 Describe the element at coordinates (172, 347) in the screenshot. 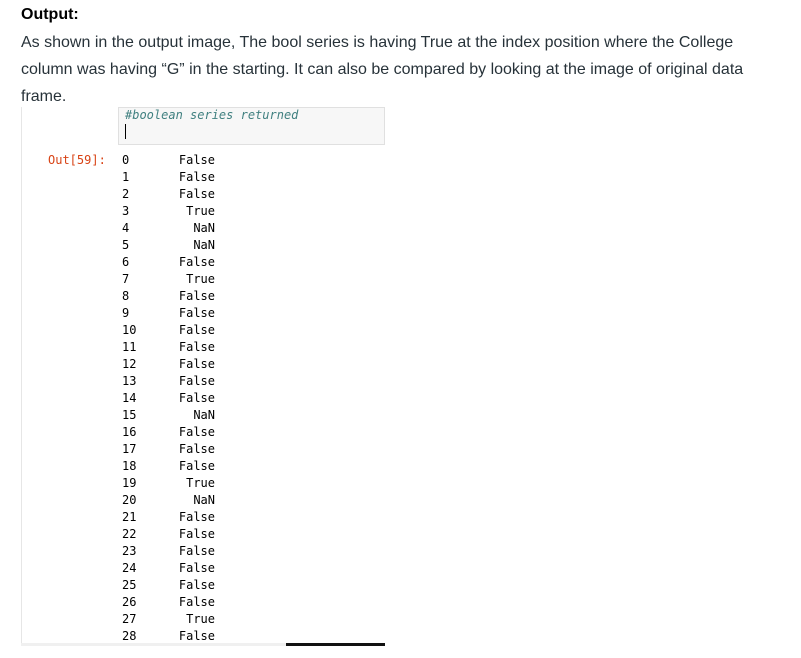

I see `series-row: 11 False` at that location.